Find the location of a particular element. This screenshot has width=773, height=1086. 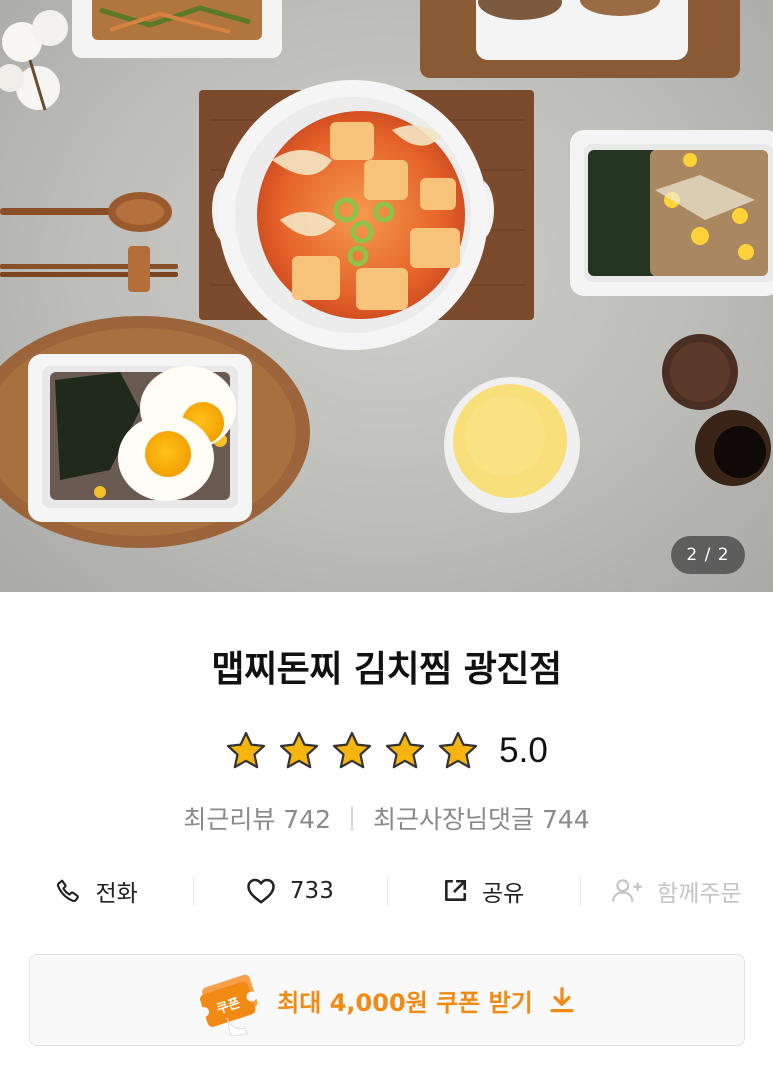

group-order-button: 함께주문 is located at coordinates (676, 891).